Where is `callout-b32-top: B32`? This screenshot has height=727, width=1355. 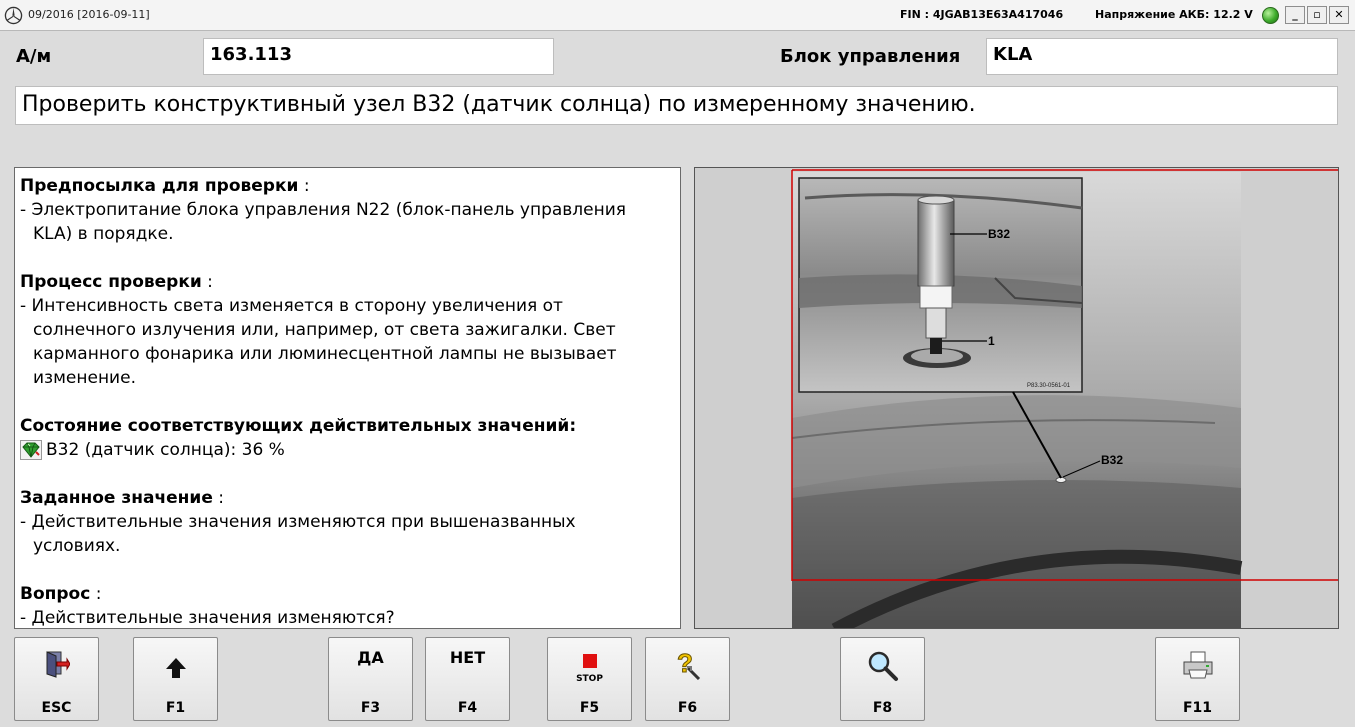
callout-b32-top: B32 is located at coordinates (999, 234).